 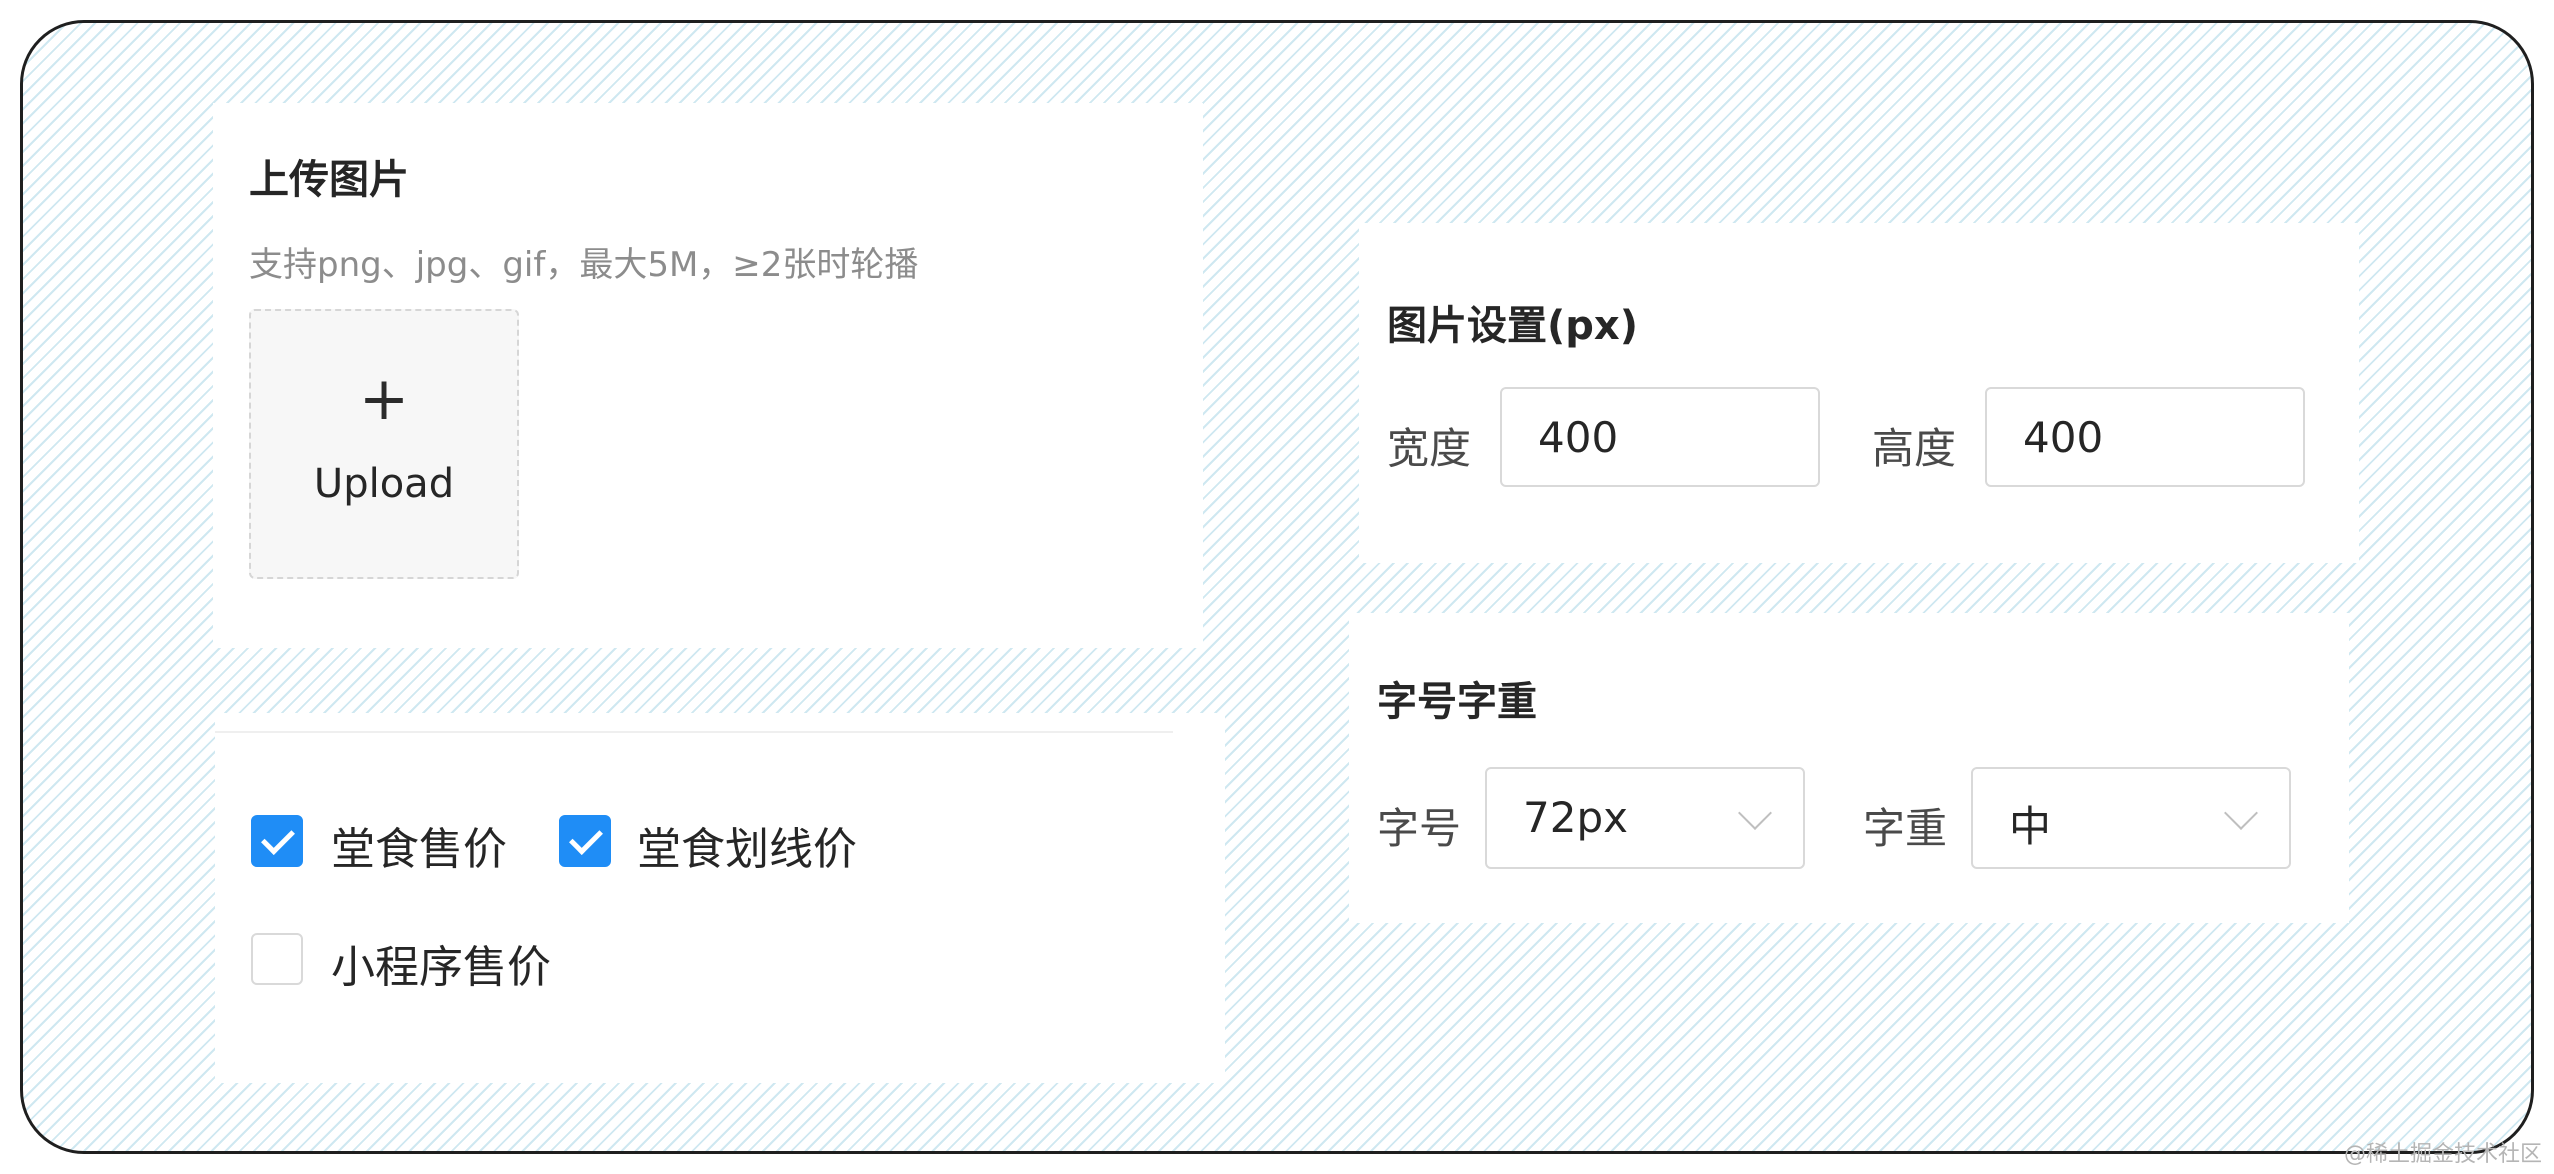 I want to click on width-input: 400, so click(x=1660, y=437).